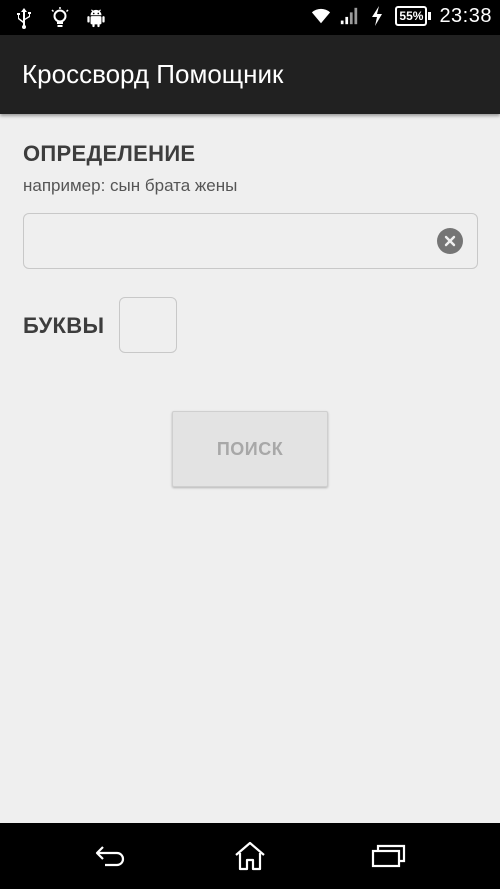 This screenshot has height=889, width=500. Describe the element at coordinates (349, 16) in the screenshot. I see `signal-icon` at that location.